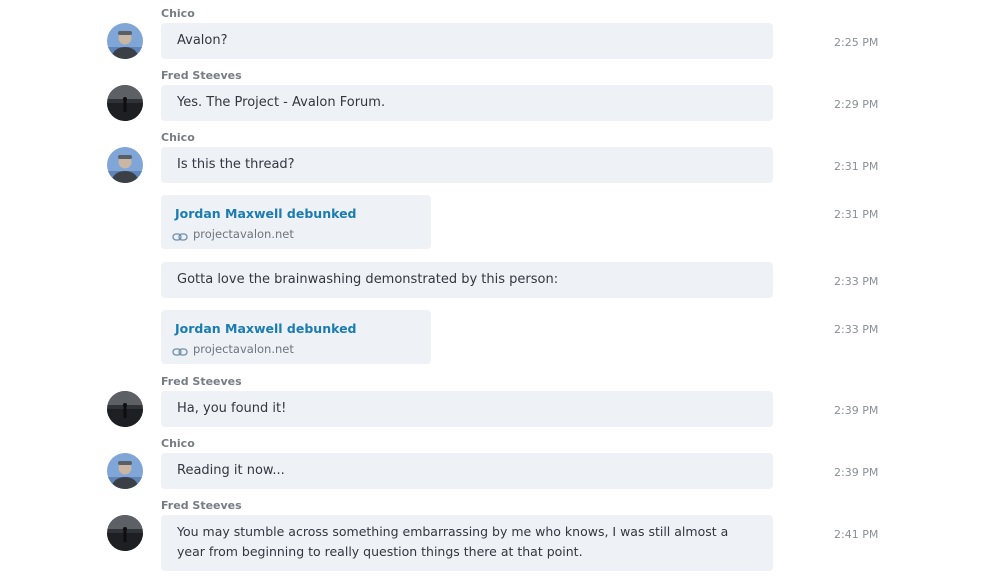  Describe the element at coordinates (467, 165) in the screenshot. I see `message-bubble: Is this the thread?` at that location.